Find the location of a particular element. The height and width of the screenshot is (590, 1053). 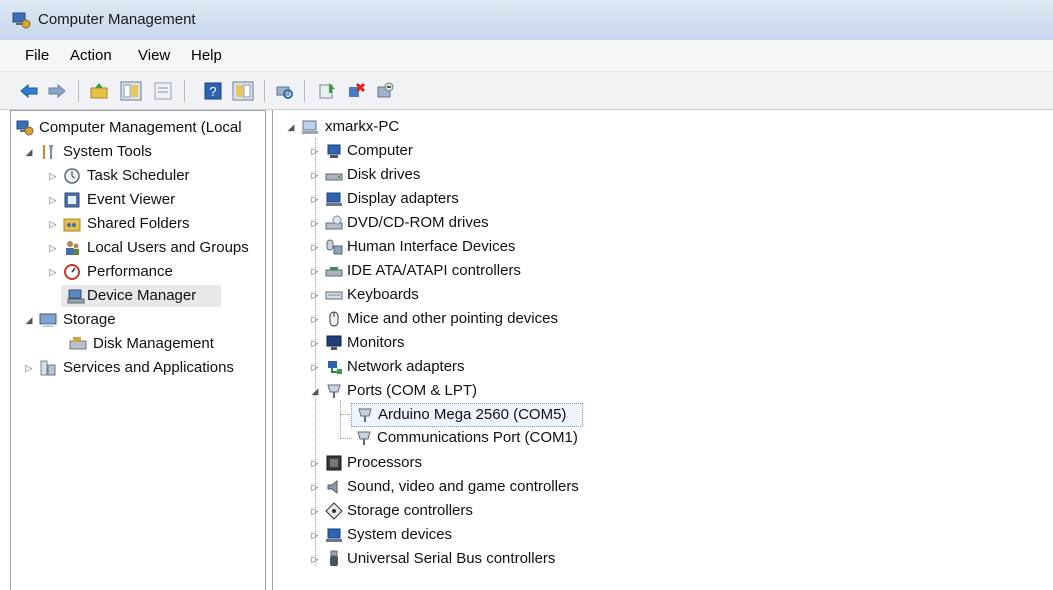

toolbar-separator is located at coordinates (304, 91).